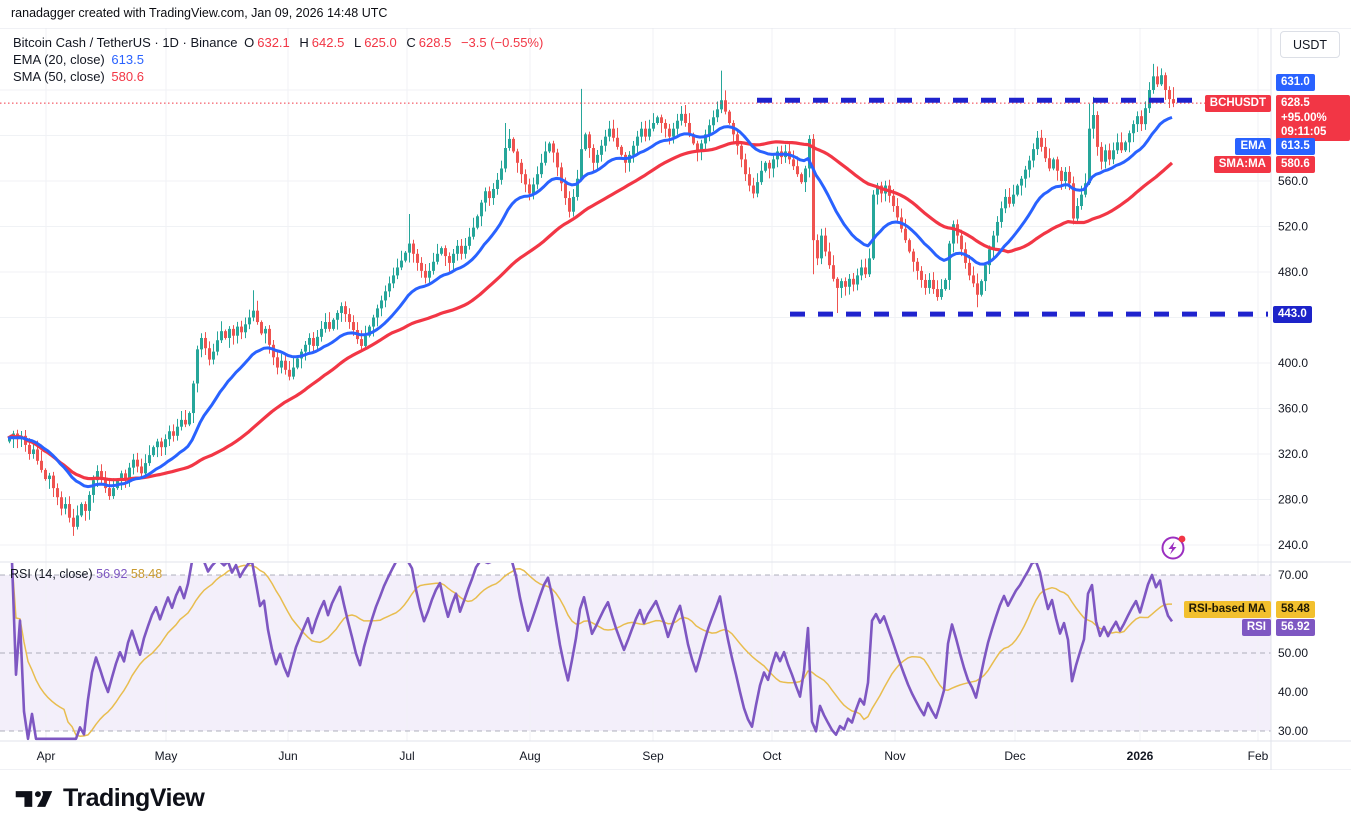  Describe the element at coordinates (1140, 756) in the screenshot. I see `svg-text: 2026` at that location.